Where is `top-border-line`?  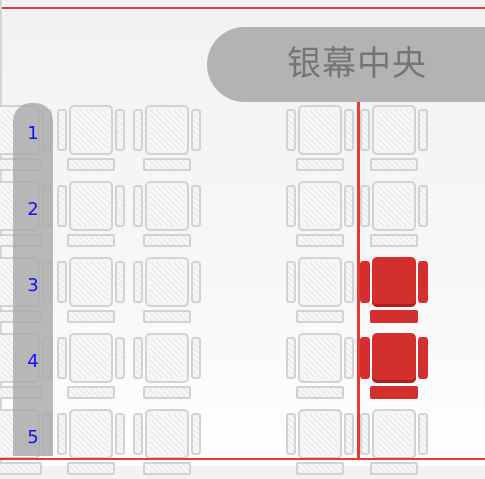
top-border-line is located at coordinates (242, 8).